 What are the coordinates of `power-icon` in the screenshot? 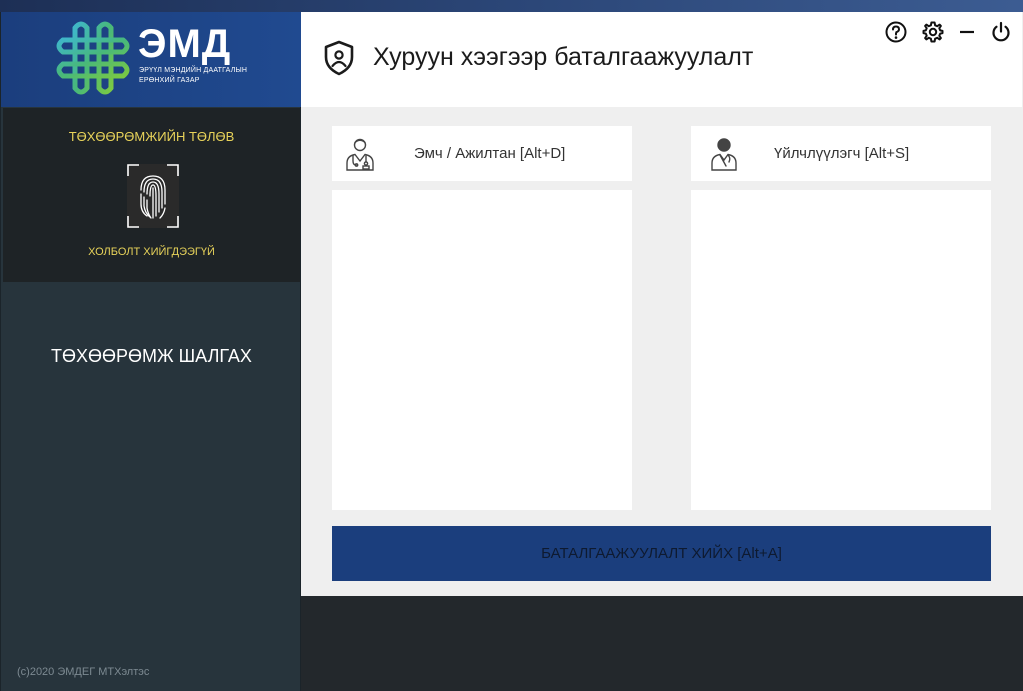 It's located at (1001, 32).